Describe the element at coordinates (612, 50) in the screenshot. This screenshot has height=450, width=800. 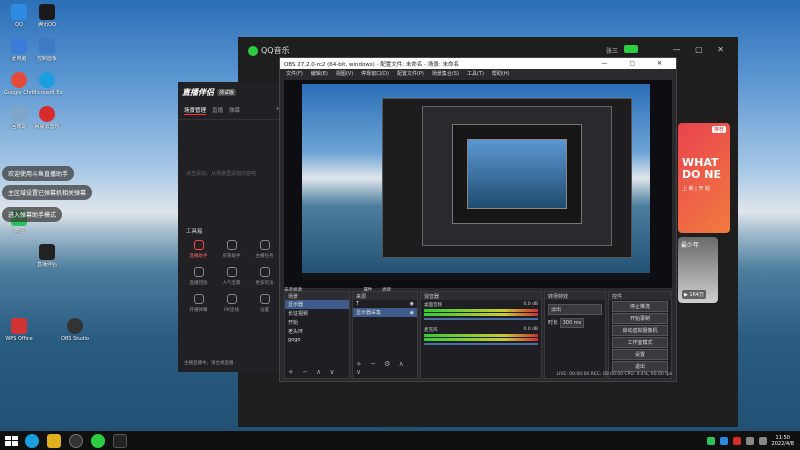
I see `qqmusic-user: 张三` at that location.